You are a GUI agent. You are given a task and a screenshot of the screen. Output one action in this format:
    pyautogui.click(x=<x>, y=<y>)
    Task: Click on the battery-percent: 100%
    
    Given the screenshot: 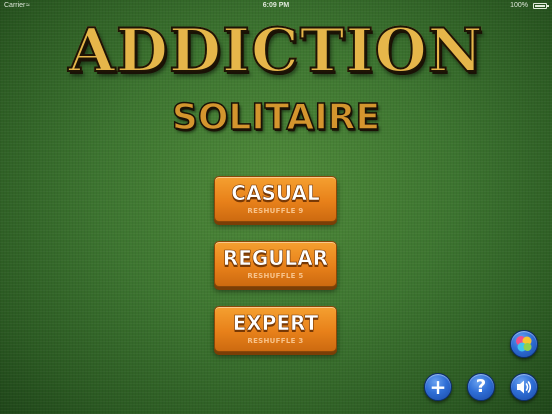 What is the action you would take?
    pyautogui.click(x=519, y=5)
    